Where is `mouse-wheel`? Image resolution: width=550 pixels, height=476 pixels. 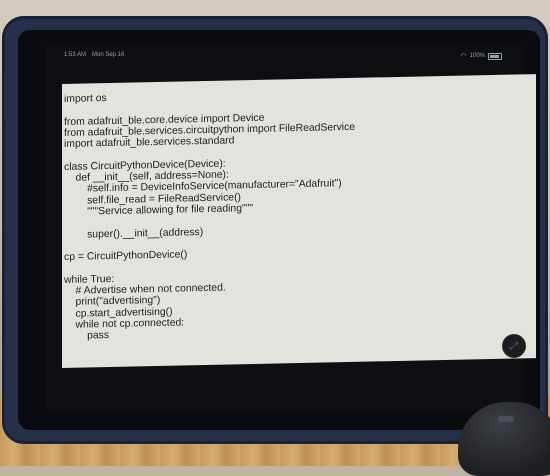
mouse-wheel is located at coordinates (506, 419).